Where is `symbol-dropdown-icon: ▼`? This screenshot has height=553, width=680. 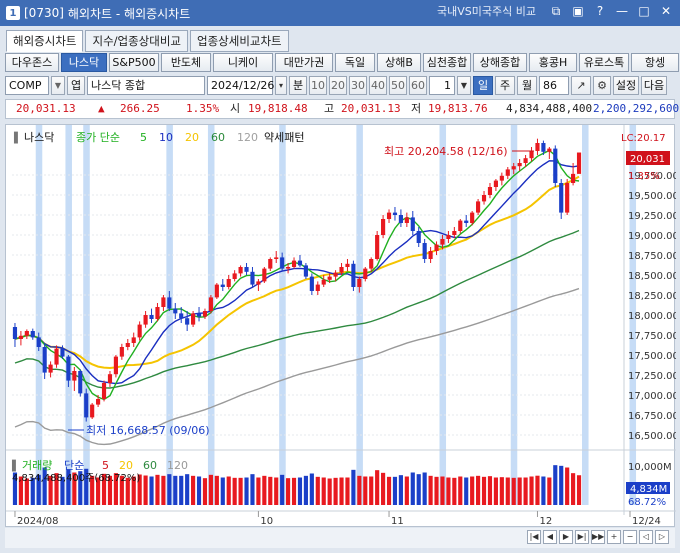 symbol-dropdown-icon: ▼ is located at coordinates (58, 85).